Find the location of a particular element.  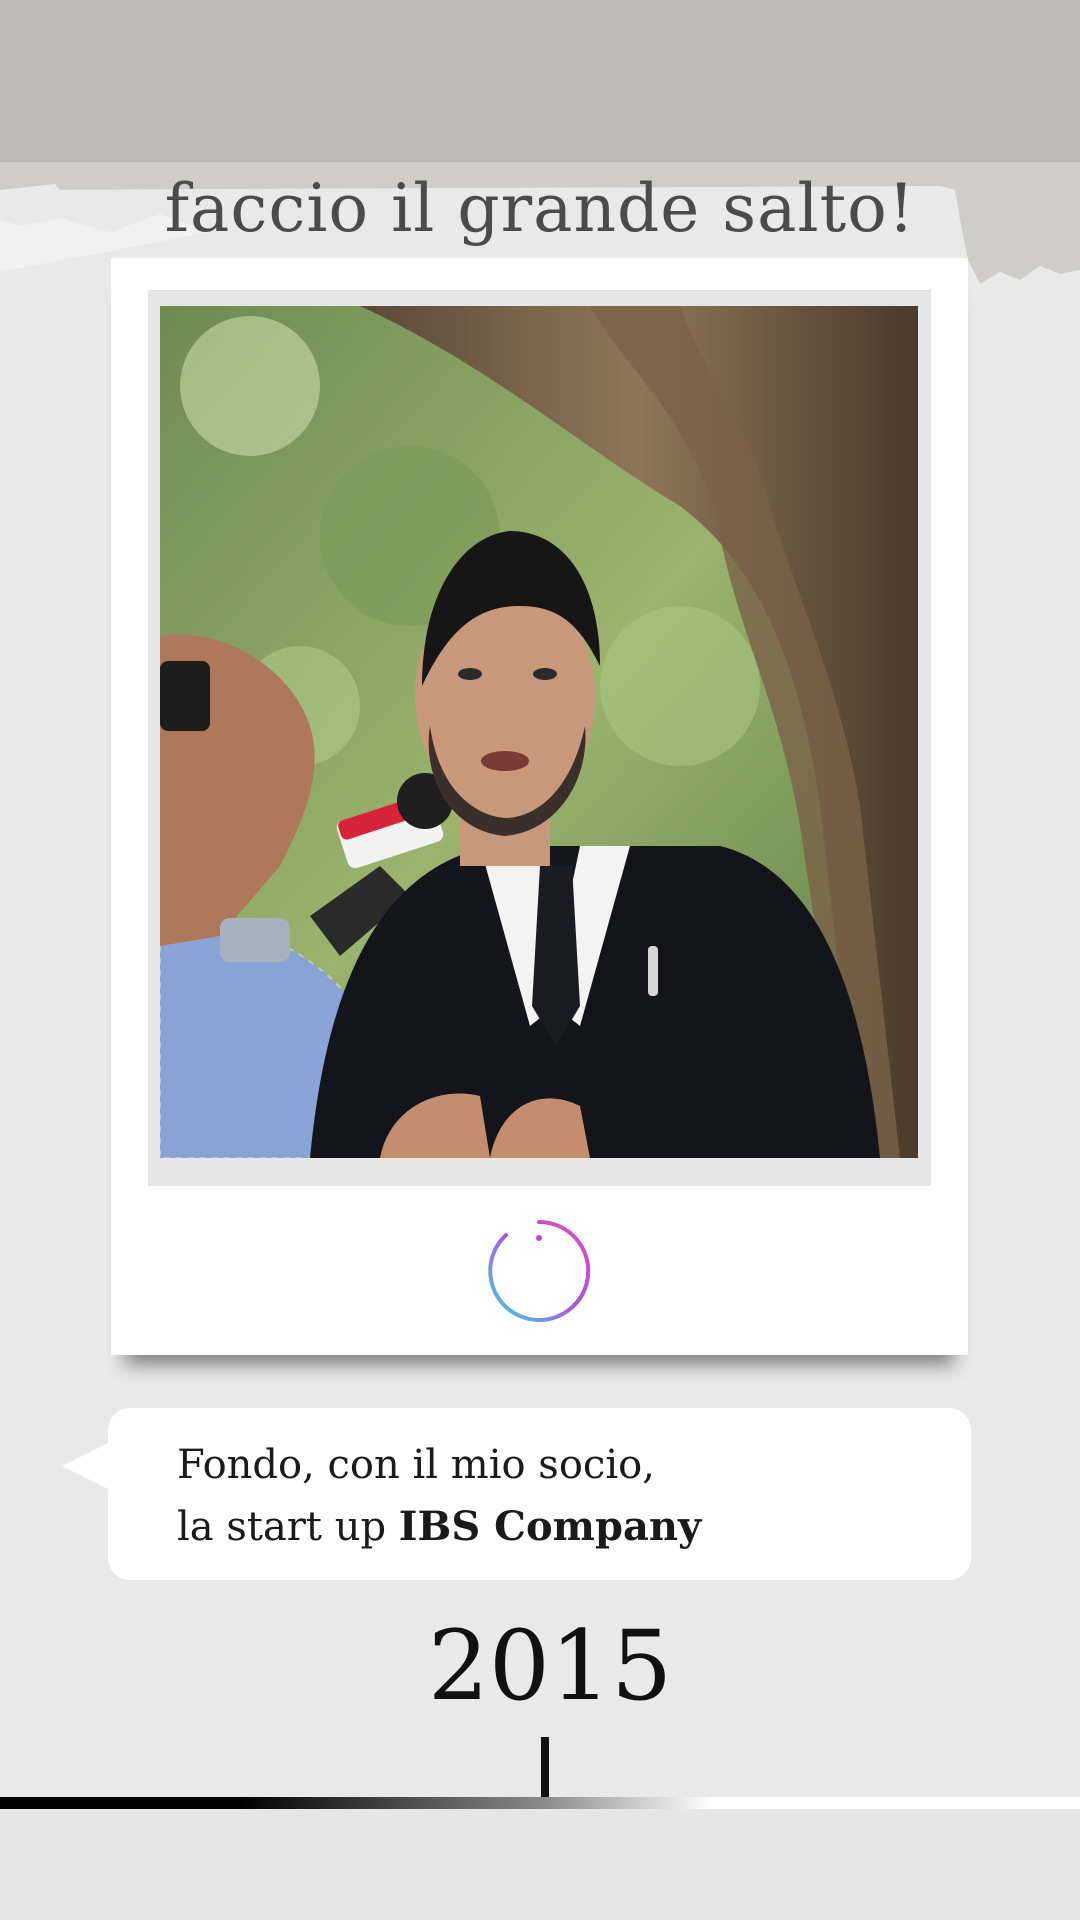

headline: faccio il grande salto! is located at coordinates (540, 208).